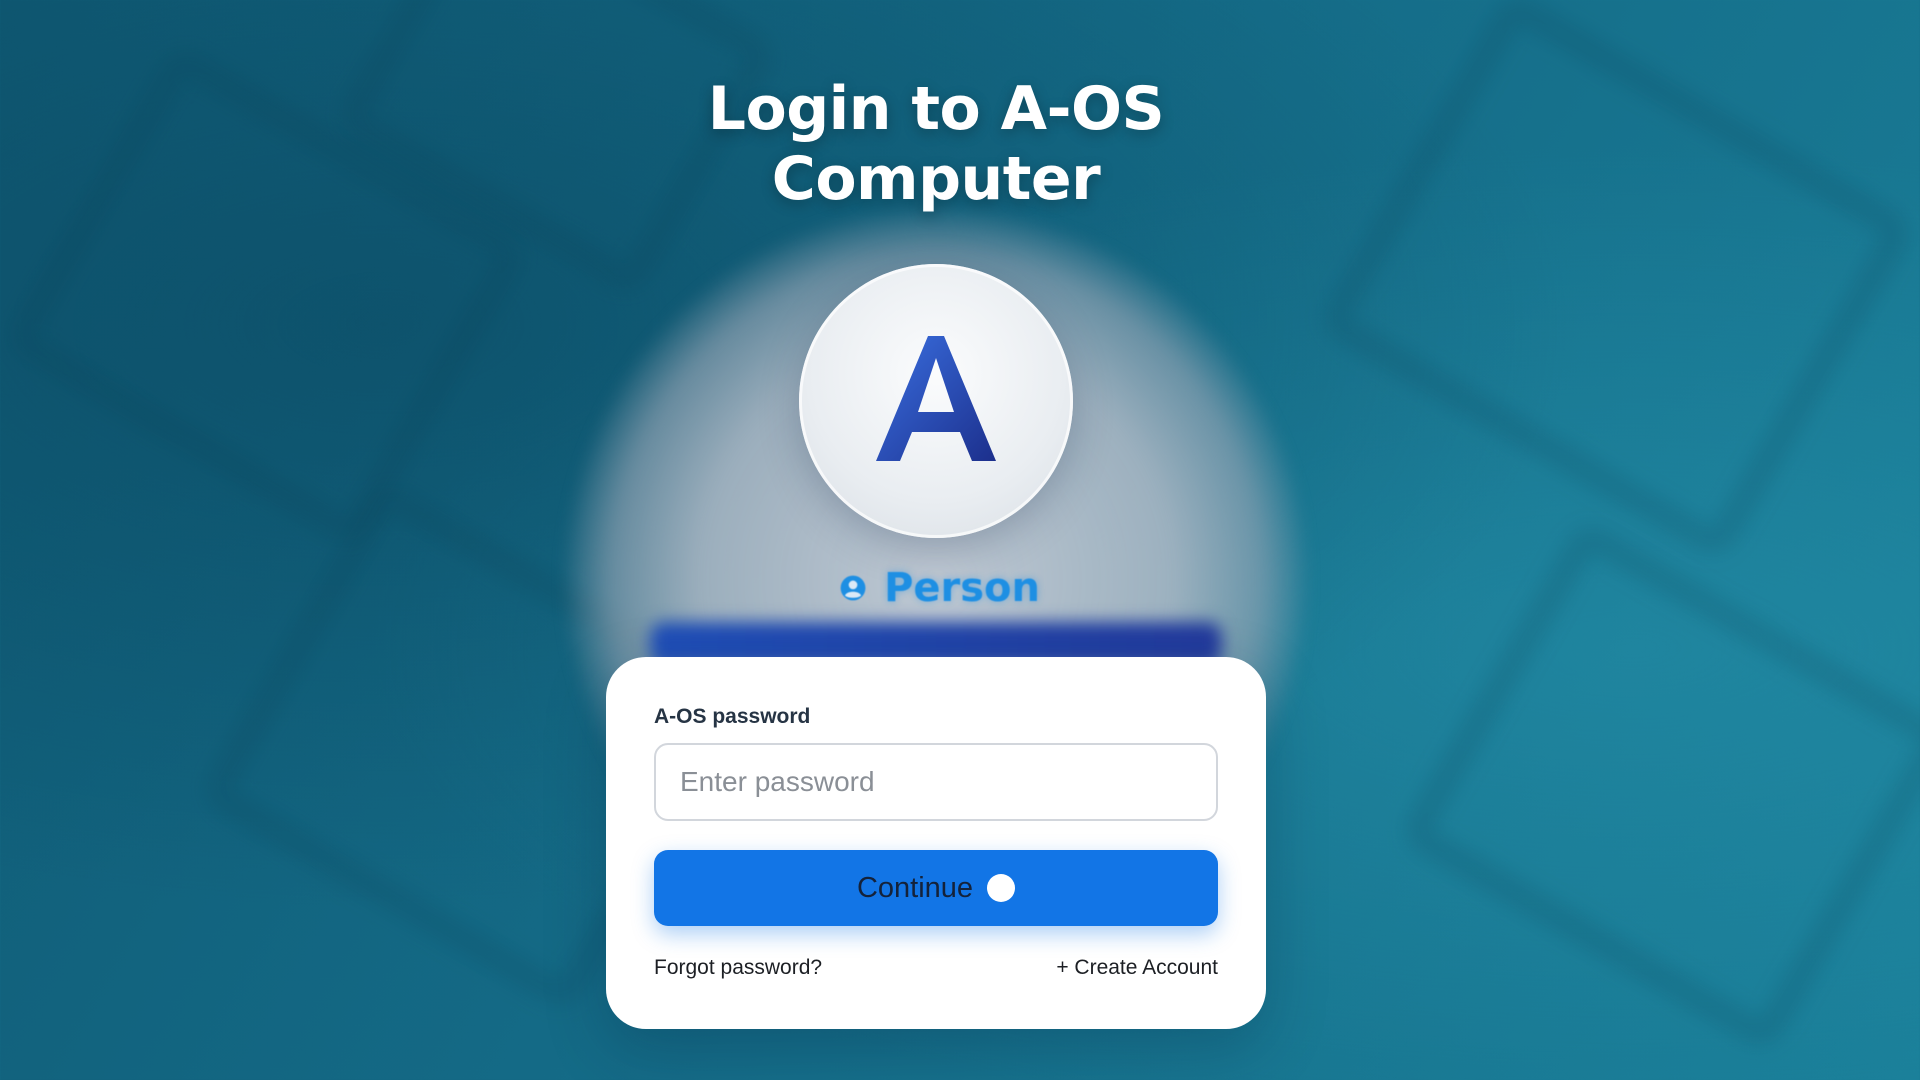 The height and width of the screenshot is (1080, 1920). Describe the element at coordinates (962, 588) in the screenshot. I see `user-name: Person` at that location.